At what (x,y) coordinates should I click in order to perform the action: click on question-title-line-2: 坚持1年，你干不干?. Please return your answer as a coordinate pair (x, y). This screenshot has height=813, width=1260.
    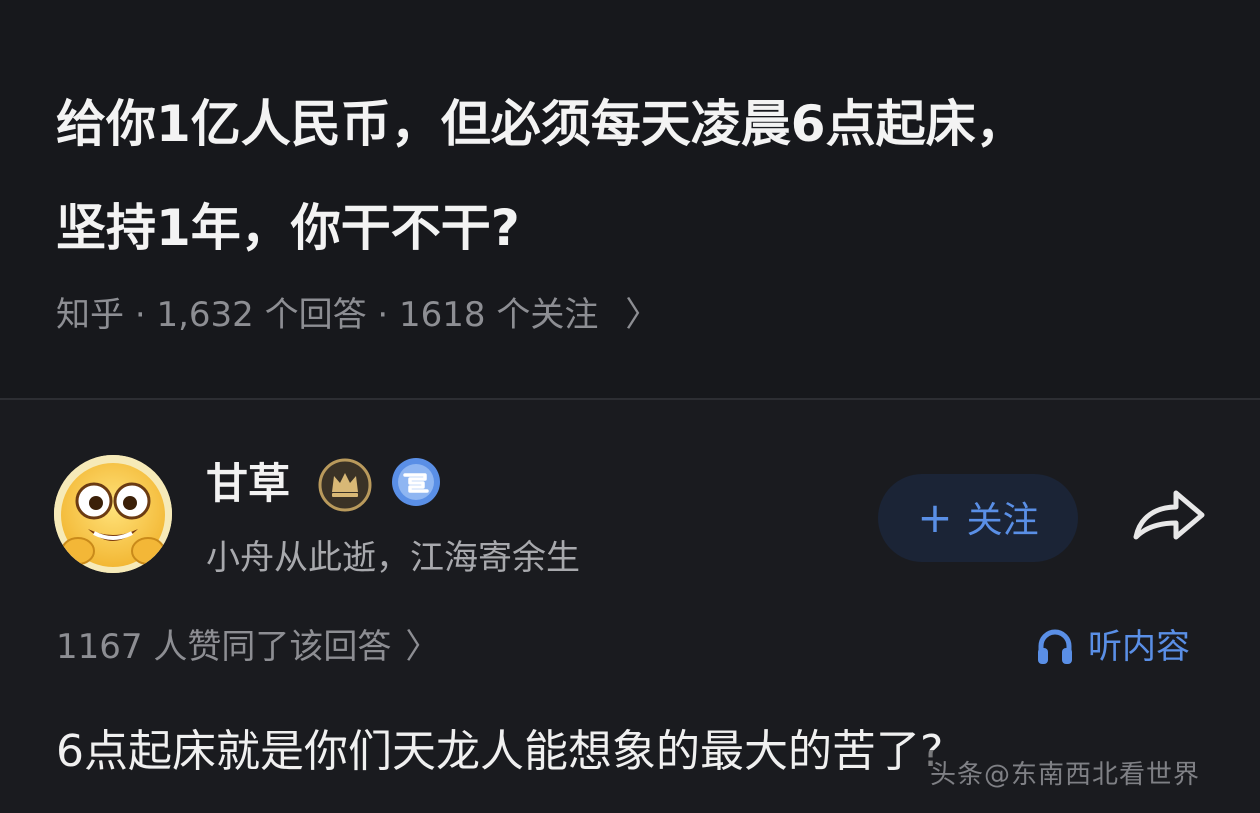
    Looking at the image, I should click on (288, 228).